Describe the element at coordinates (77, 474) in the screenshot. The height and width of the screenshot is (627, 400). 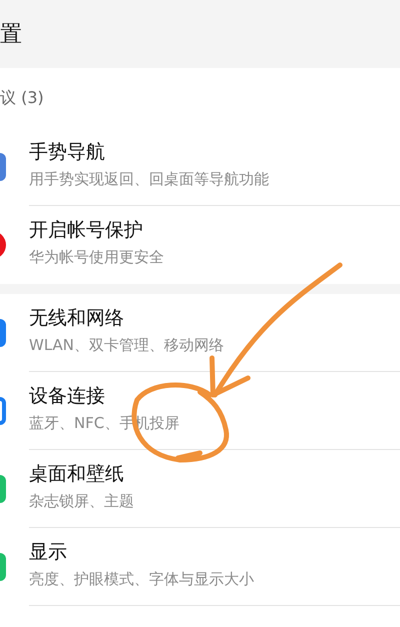
I see `row-title: 桌面和壁纸` at that location.